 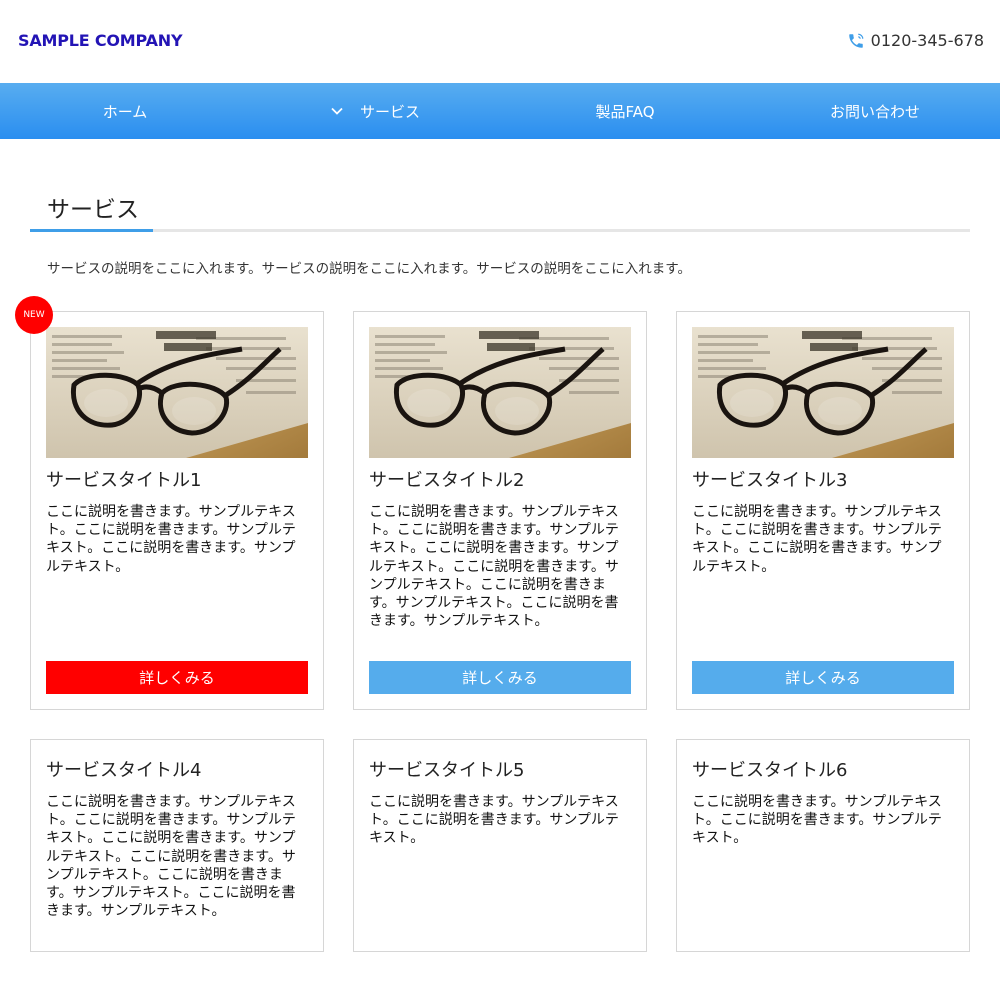 I want to click on title-divider, so click(x=500, y=230).